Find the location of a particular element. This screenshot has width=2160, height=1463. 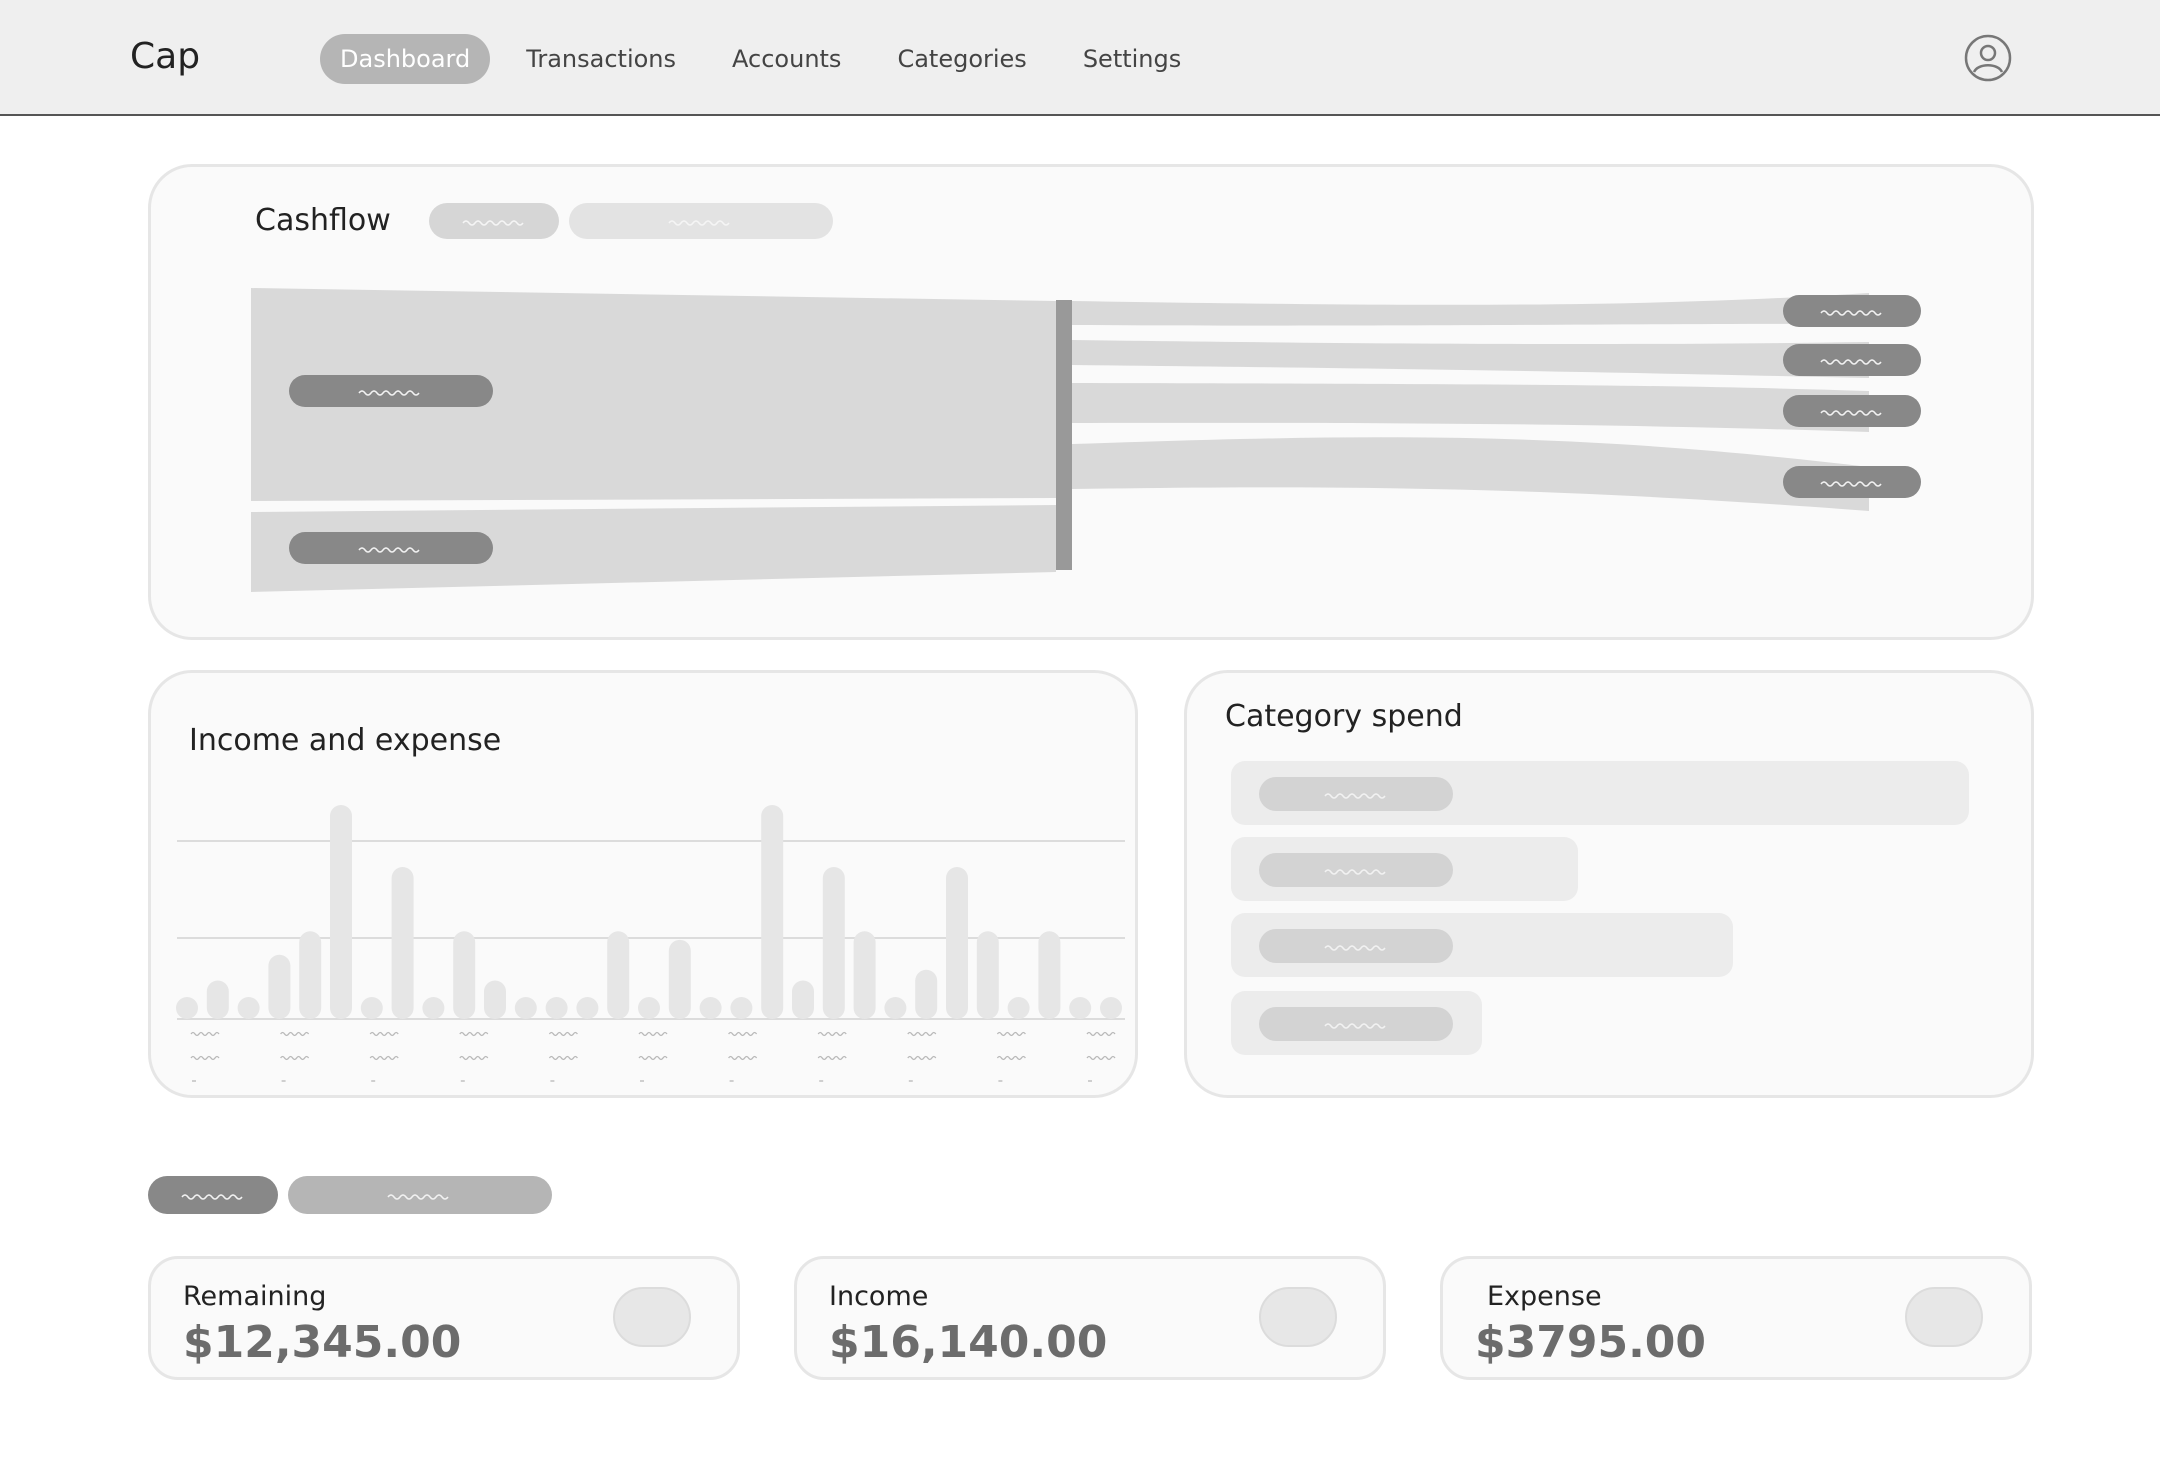

period-tabs is located at coordinates (350, 1195).